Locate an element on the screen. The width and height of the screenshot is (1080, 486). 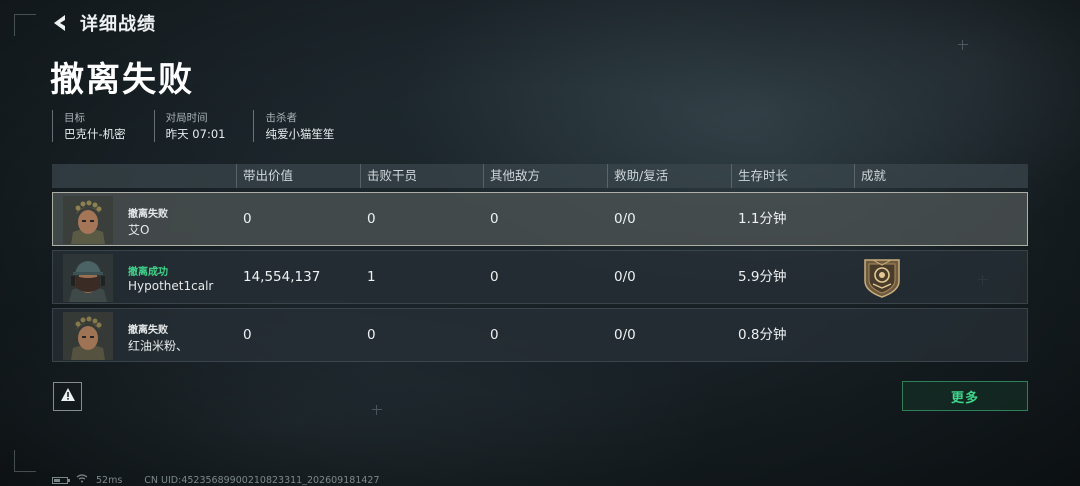
meta-killer: 击杀者 纯爱小猫笙笙 is located at coordinates (293, 126).